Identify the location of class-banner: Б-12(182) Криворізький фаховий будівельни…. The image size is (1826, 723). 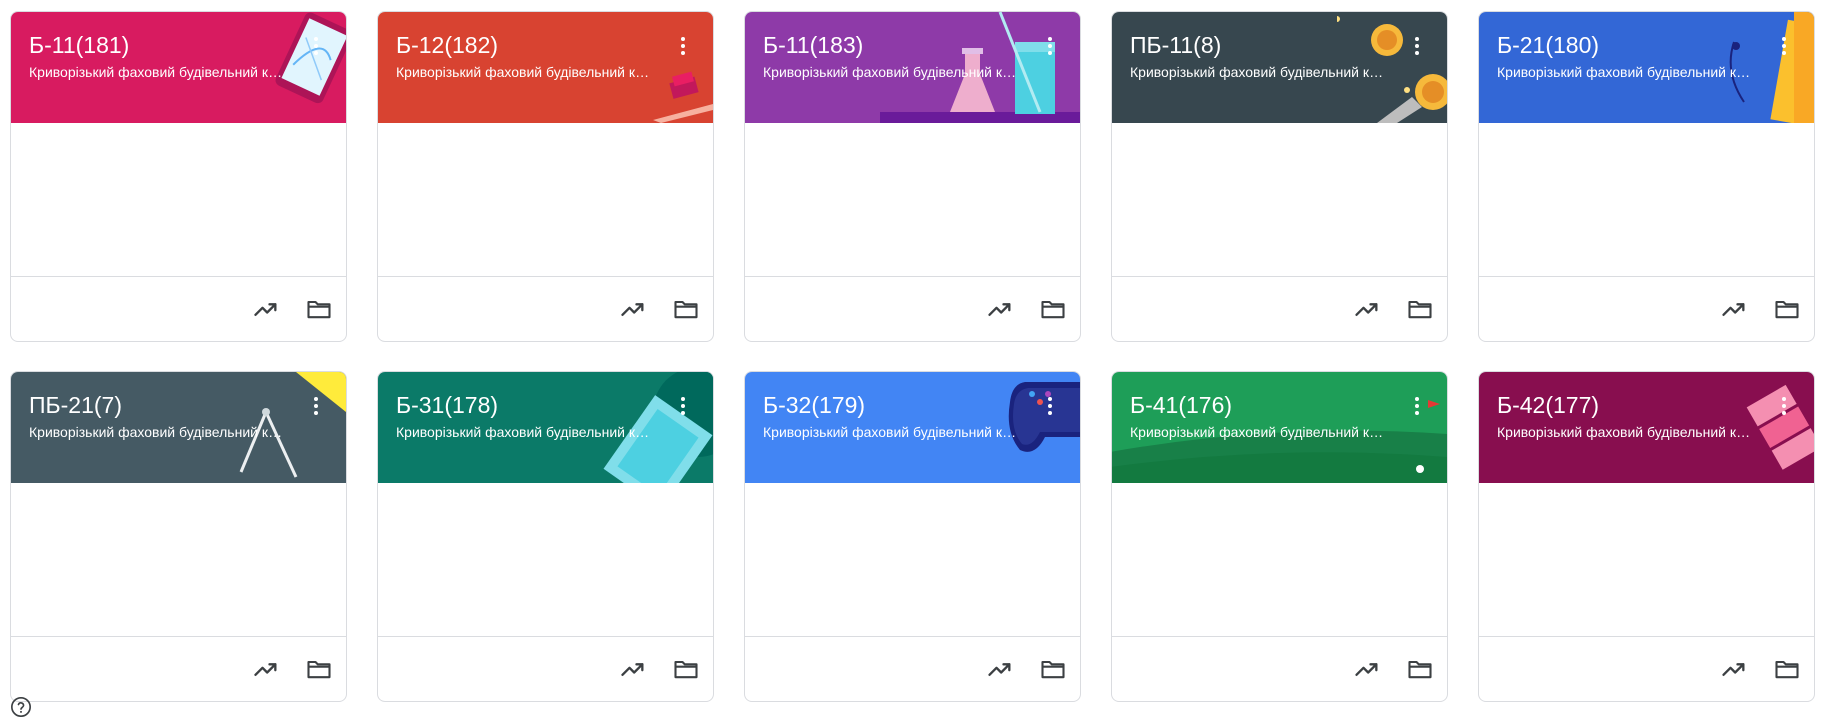
(545, 67).